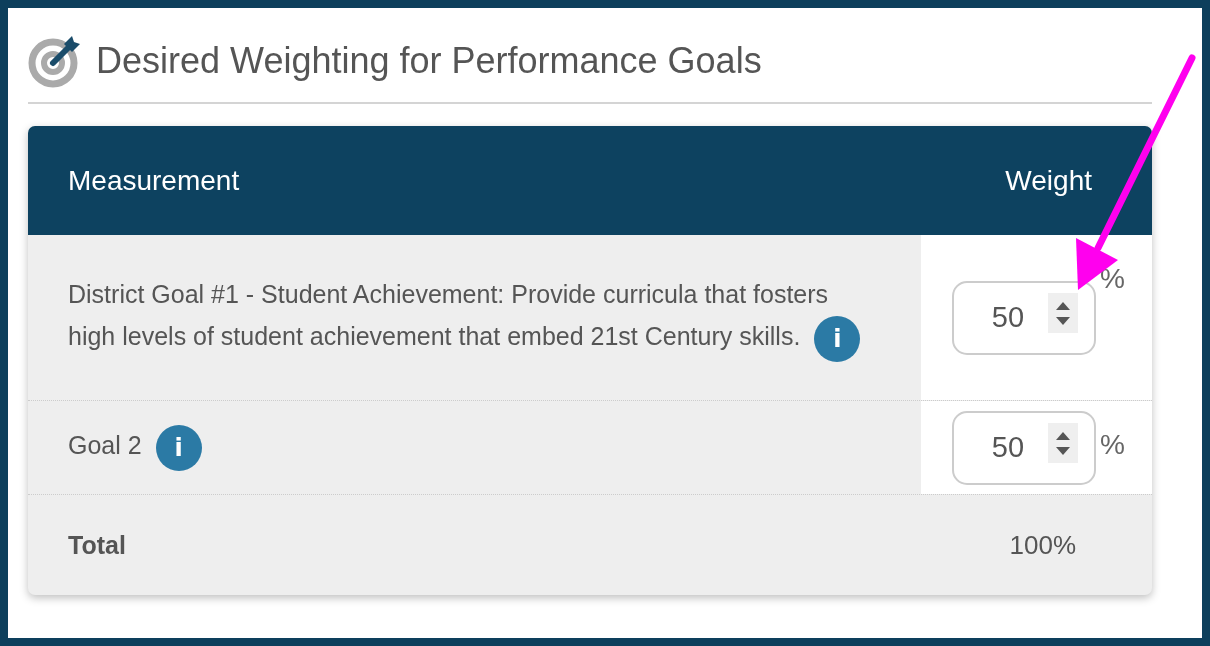 The width and height of the screenshot is (1210, 646). I want to click on target-icon, so click(55, 61).